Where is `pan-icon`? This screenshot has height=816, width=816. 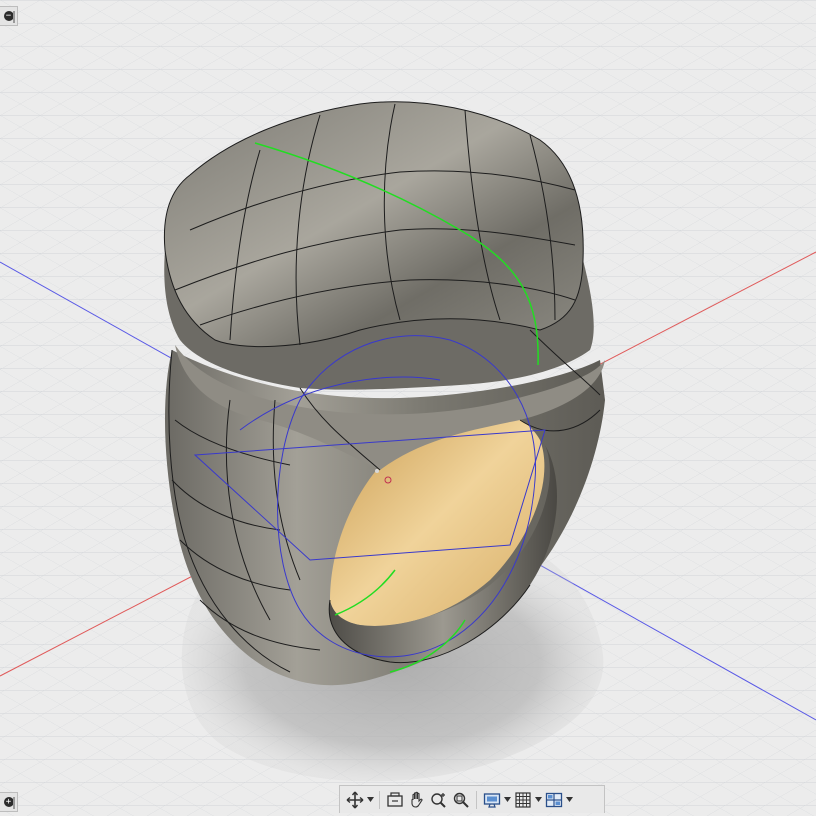
pan-icon is located at coordinates (417, 799).